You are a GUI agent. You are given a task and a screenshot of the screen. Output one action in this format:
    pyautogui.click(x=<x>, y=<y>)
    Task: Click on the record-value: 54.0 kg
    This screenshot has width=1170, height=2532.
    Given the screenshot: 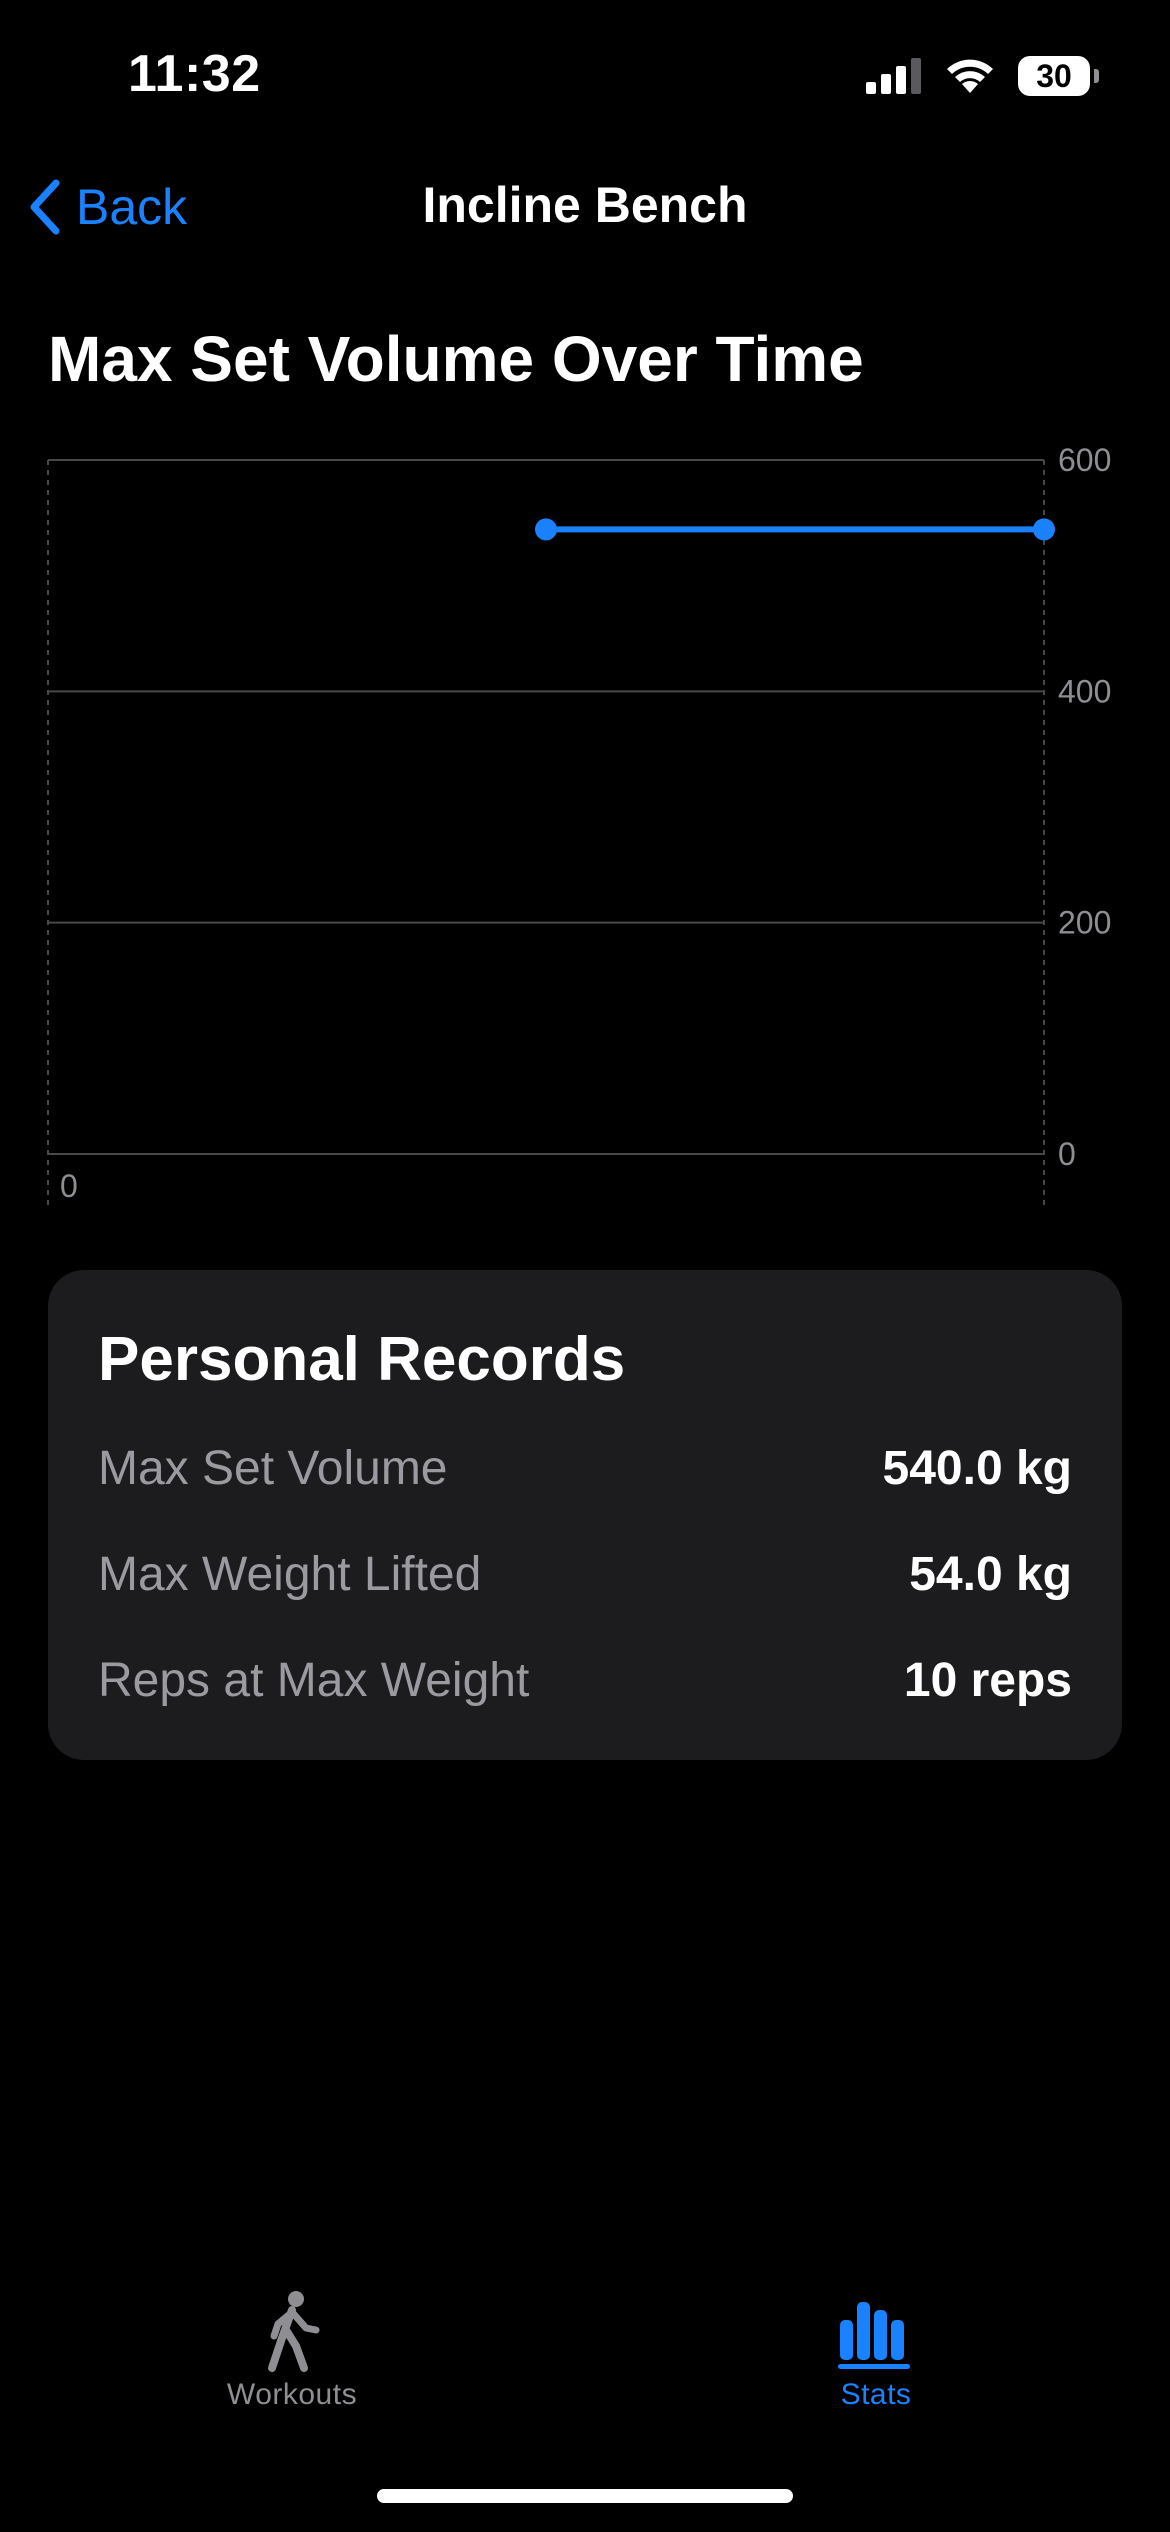 What is the action you would take?
    pyautogui.click(x=990, y=1574)
    